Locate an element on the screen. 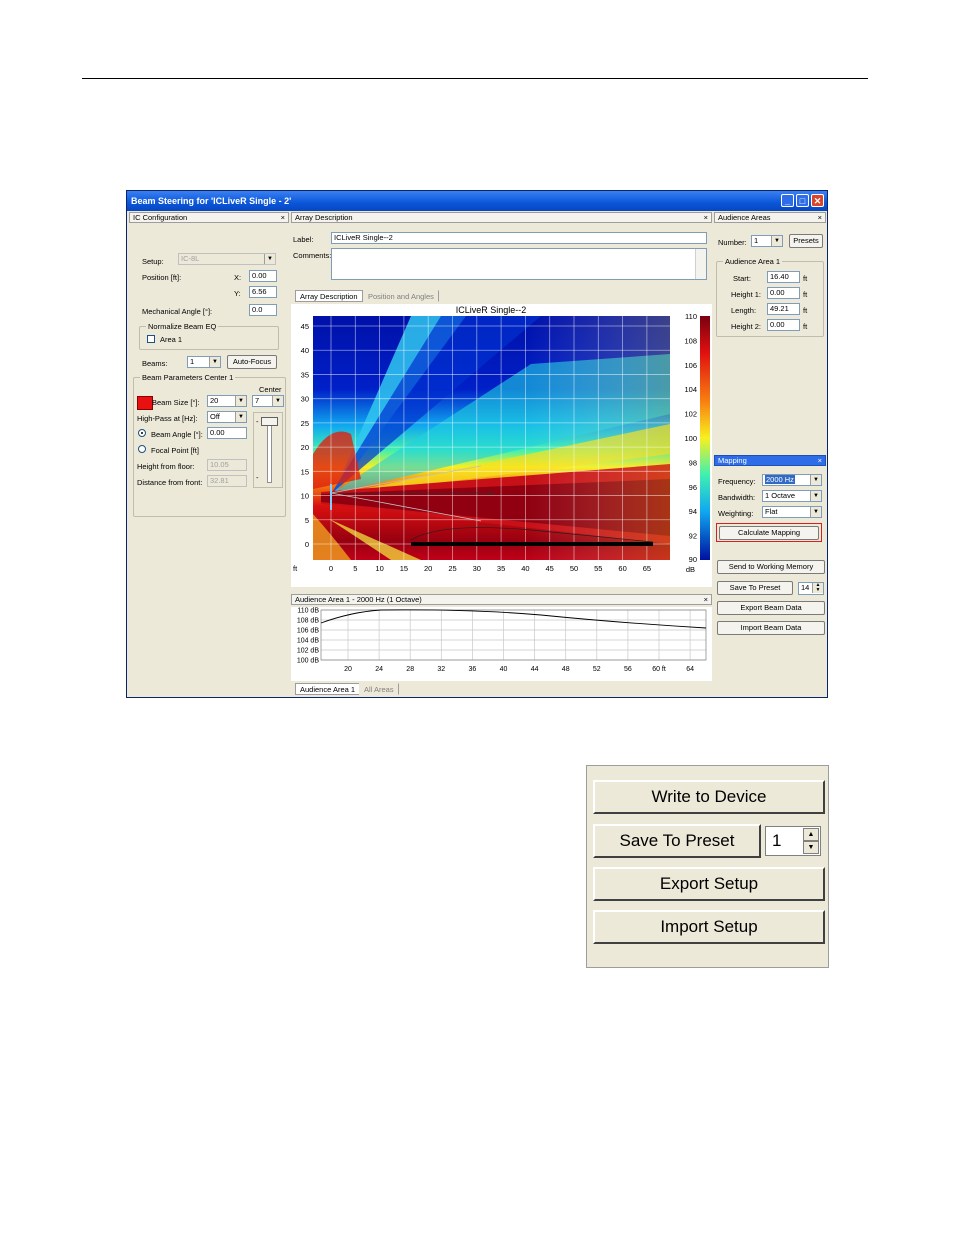 The image size is (954, 1235). length-input: 49.21 is located at coordinates (783, 309).